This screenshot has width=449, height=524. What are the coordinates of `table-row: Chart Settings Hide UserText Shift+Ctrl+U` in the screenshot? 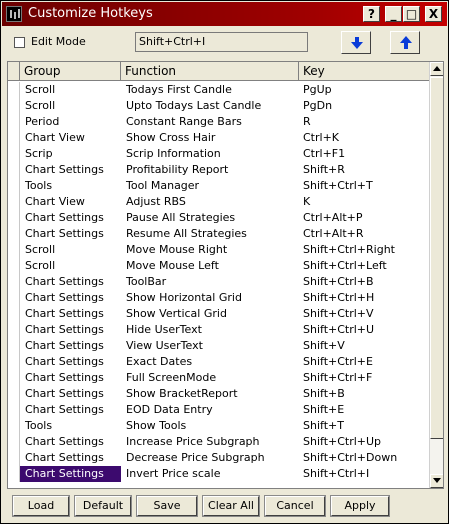 It's located at (218, 330).